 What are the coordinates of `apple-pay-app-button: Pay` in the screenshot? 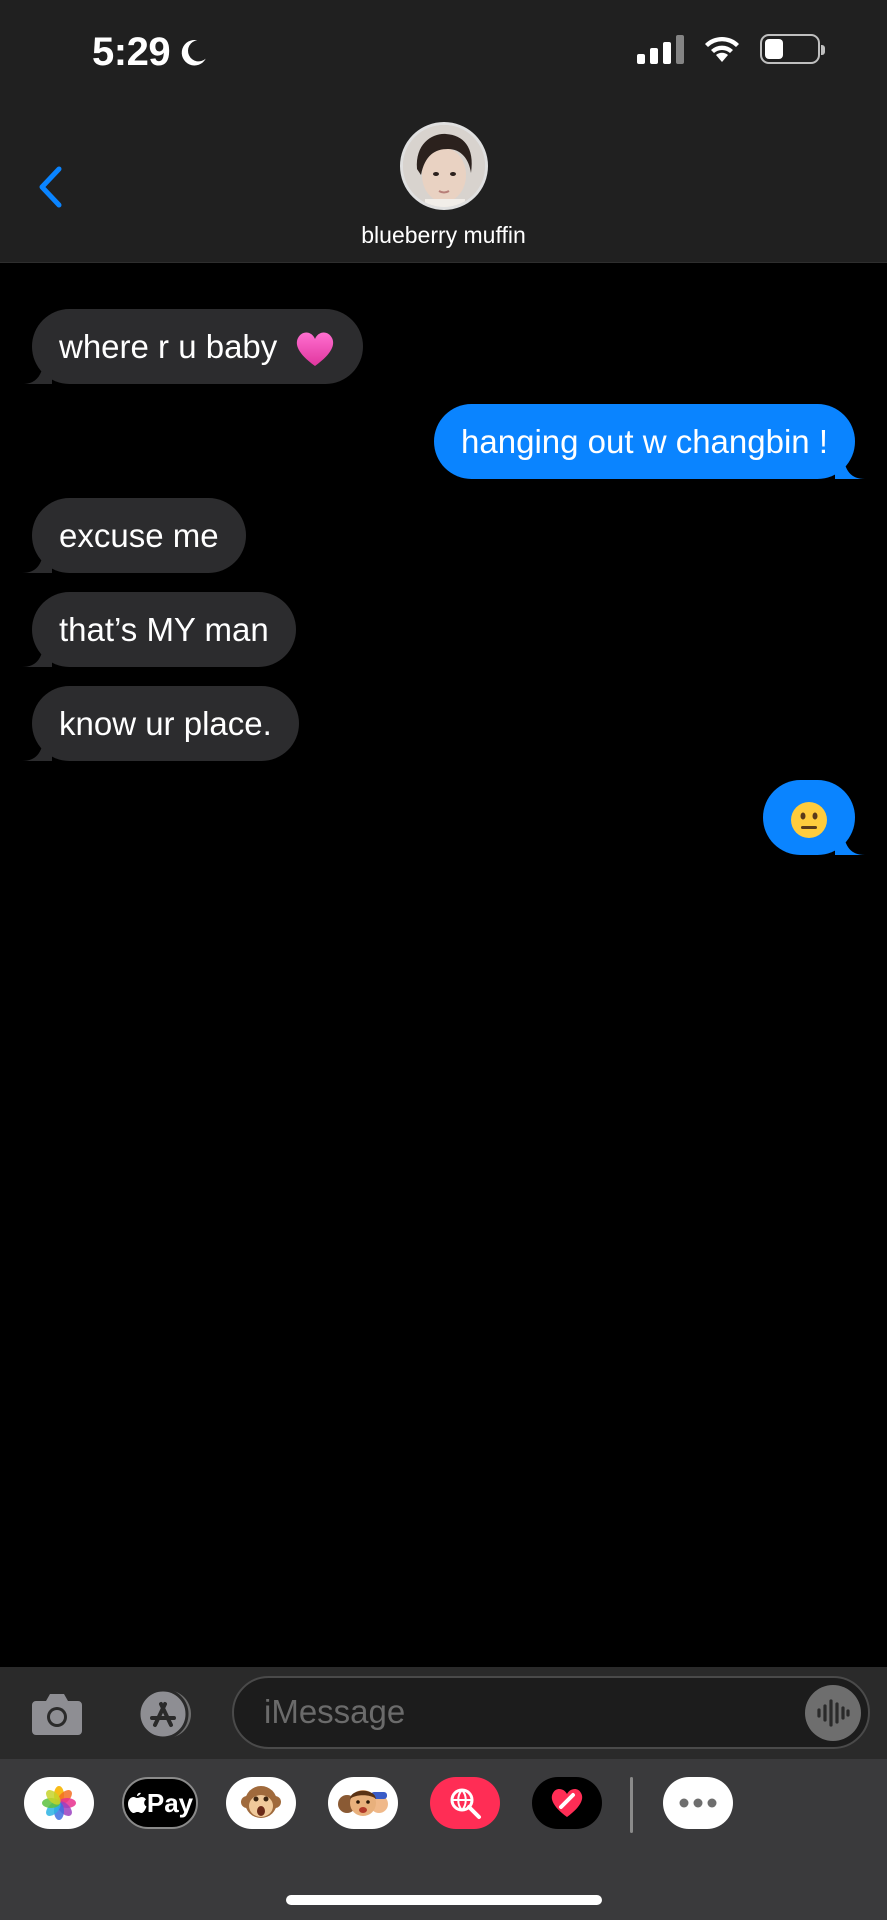 It's located at (160, 1803).